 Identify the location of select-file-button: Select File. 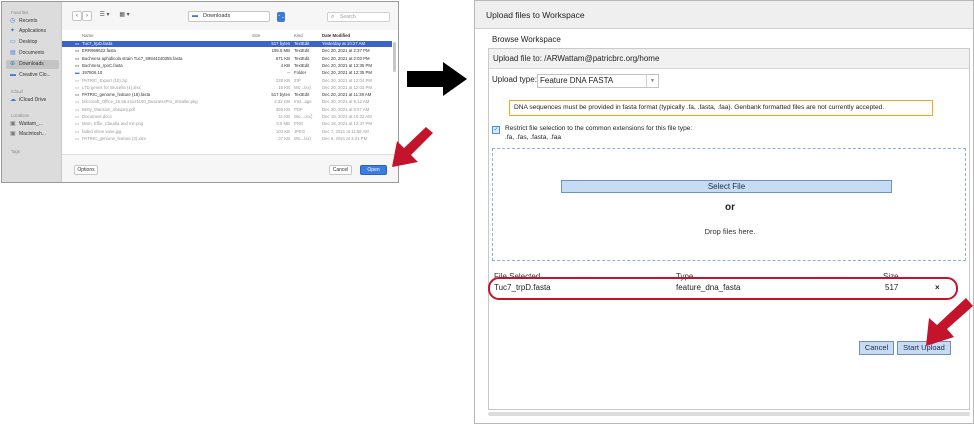
(726, 186).